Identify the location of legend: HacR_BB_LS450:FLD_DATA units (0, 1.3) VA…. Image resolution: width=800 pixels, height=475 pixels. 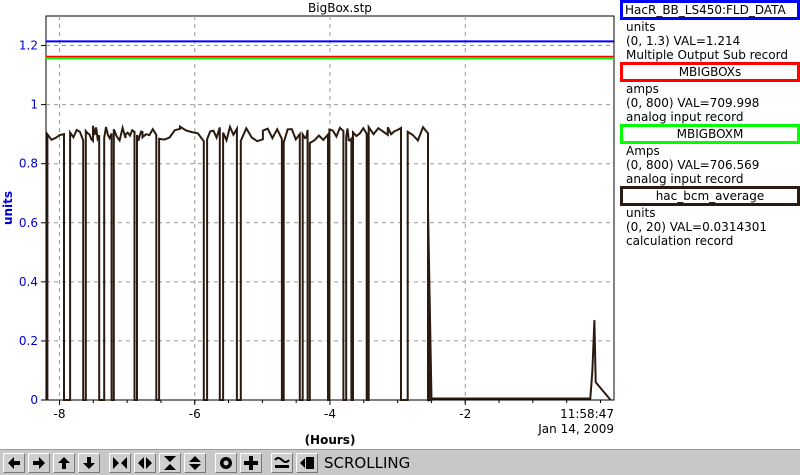
(710, 124).